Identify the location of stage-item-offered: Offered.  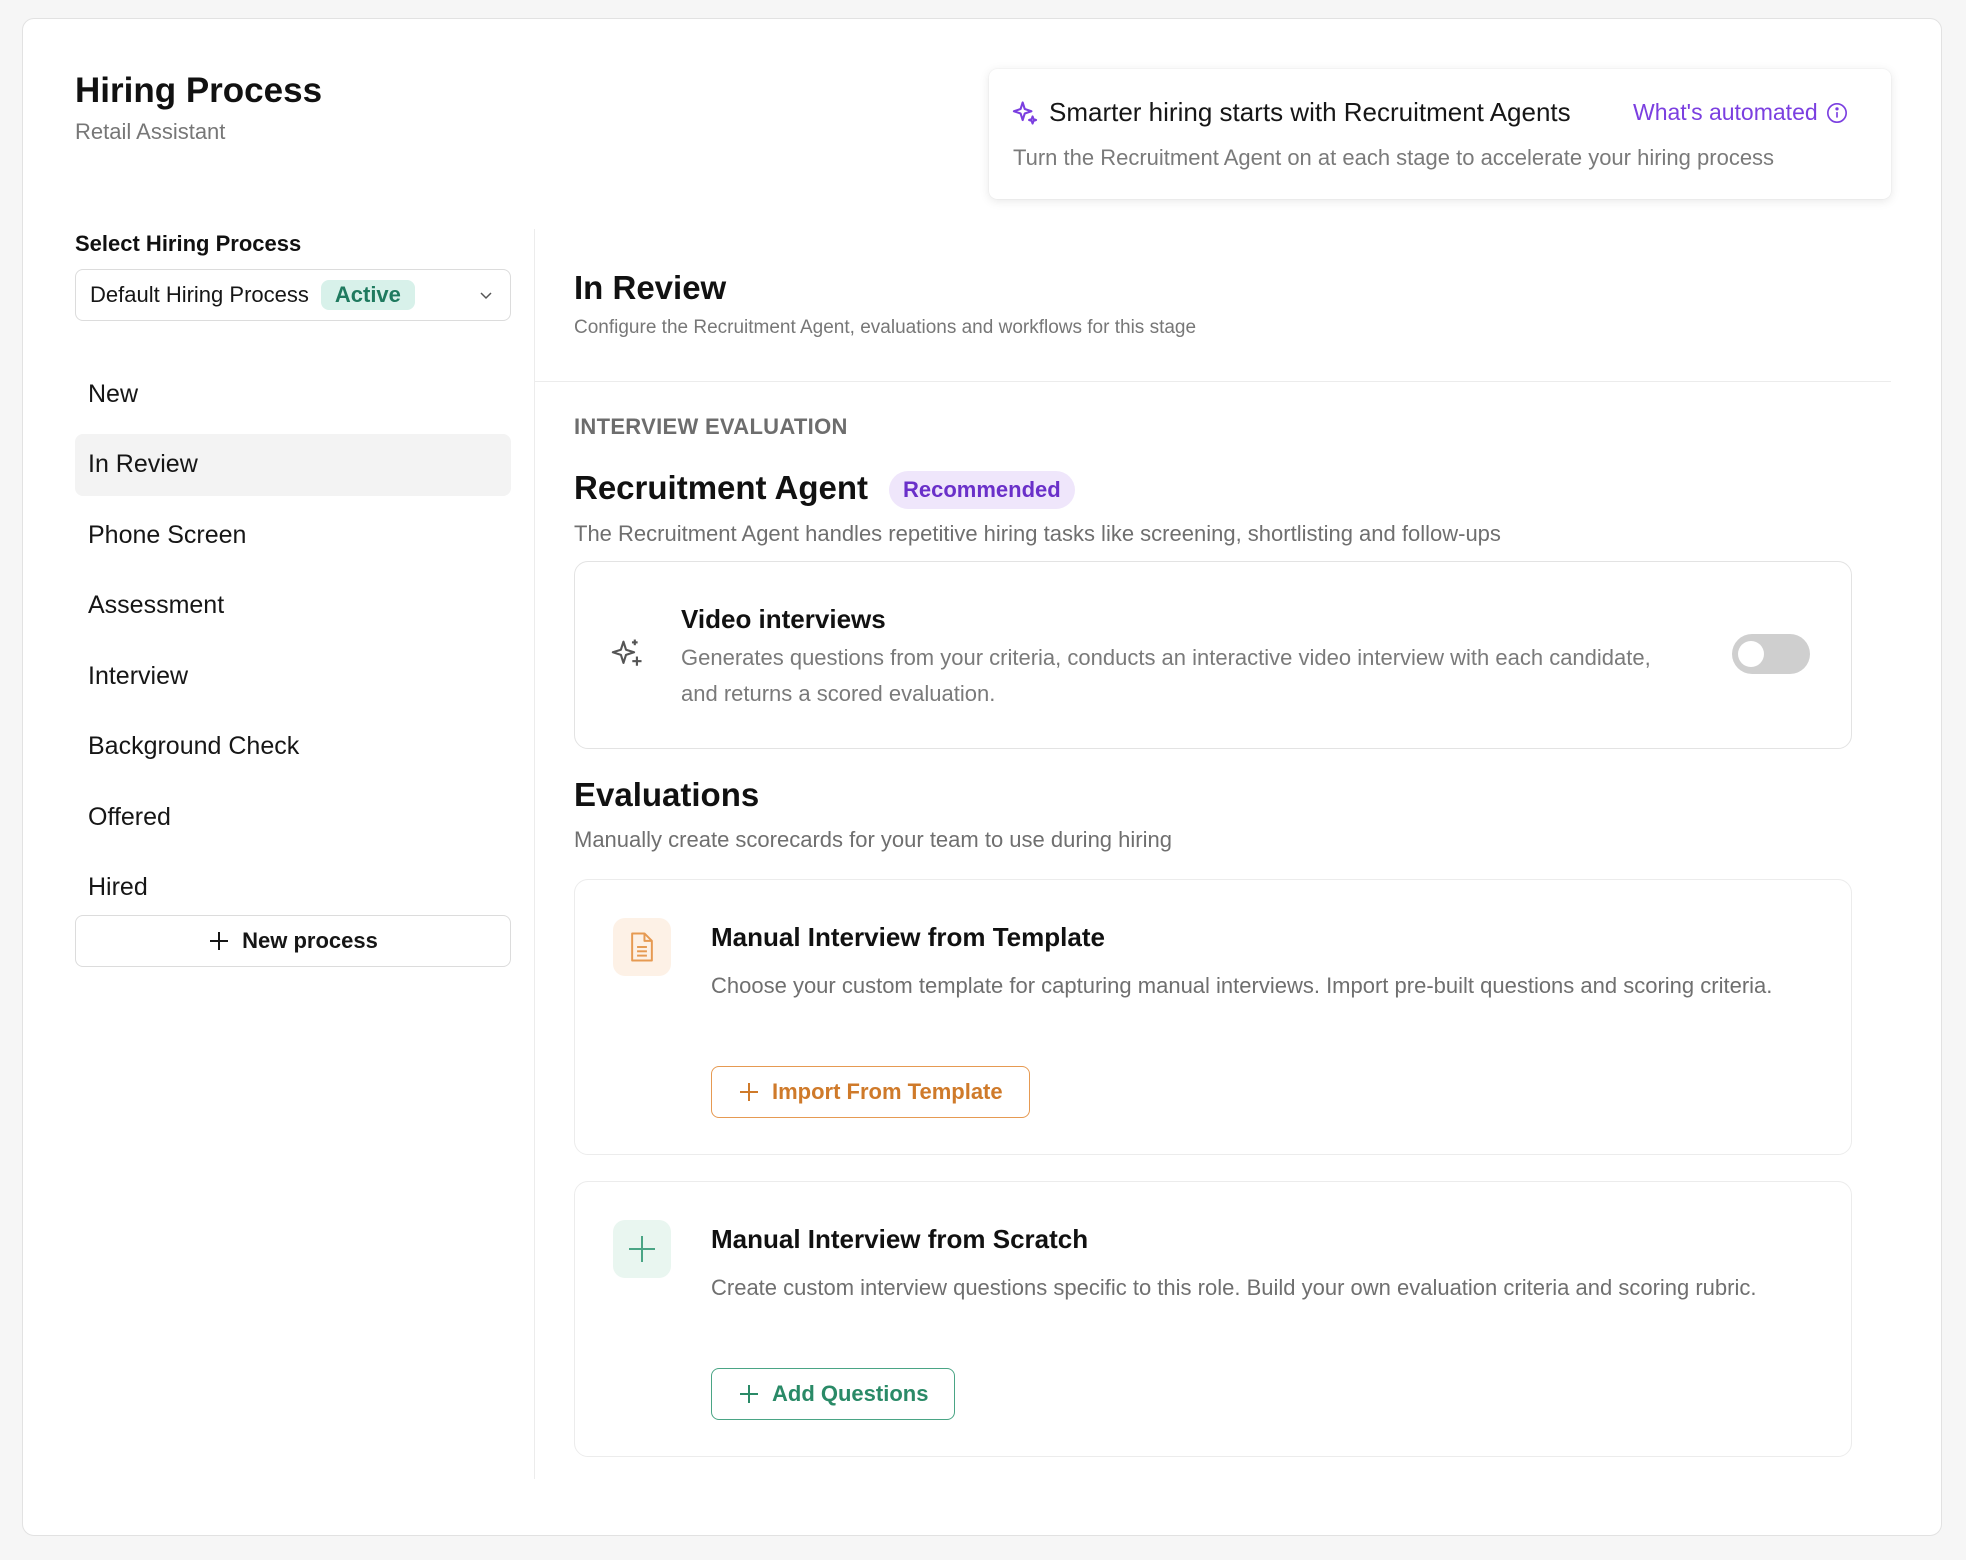
(293, 817).